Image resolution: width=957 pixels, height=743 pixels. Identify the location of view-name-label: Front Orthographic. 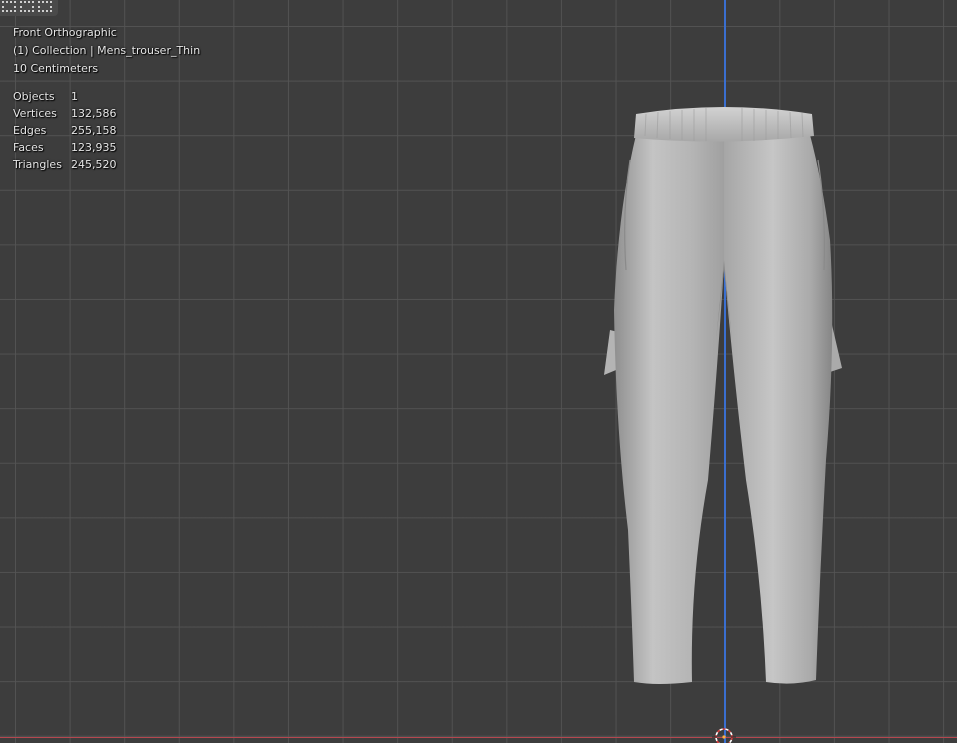
(65, 32).